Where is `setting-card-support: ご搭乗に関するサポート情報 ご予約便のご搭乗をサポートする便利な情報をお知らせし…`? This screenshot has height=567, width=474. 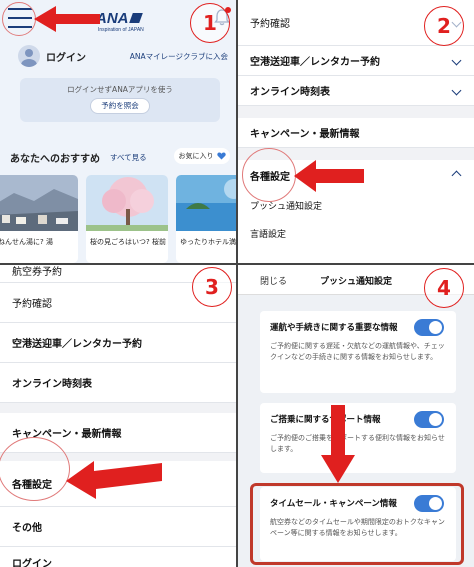
setting-card-support: ご搭乗に関するサポート情報 ご予約便のご搭乗をサポートする便利な情報をお知らせし… is located at coordinates (358, 438).